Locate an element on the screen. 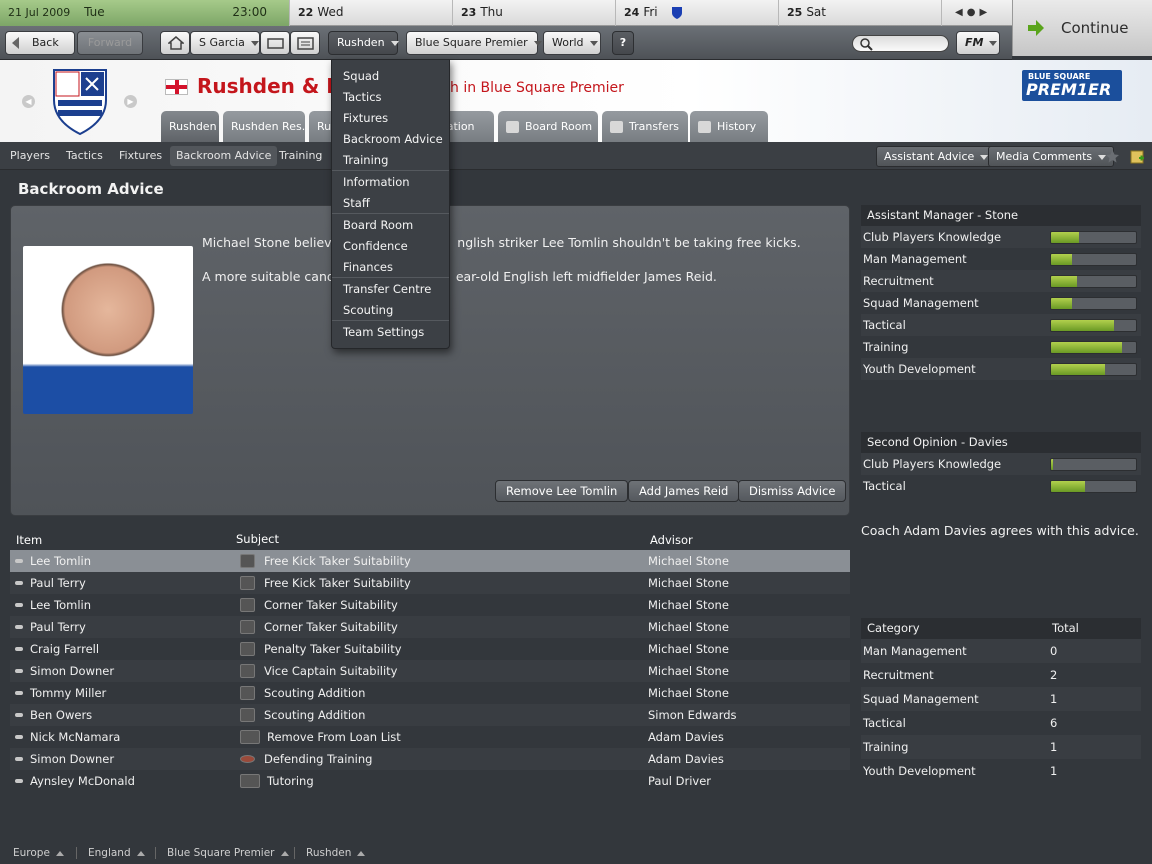 This screenshot has height=864, width=1152. assistant-advice-button: Assistant Advice is located at coordinates (936, 156).